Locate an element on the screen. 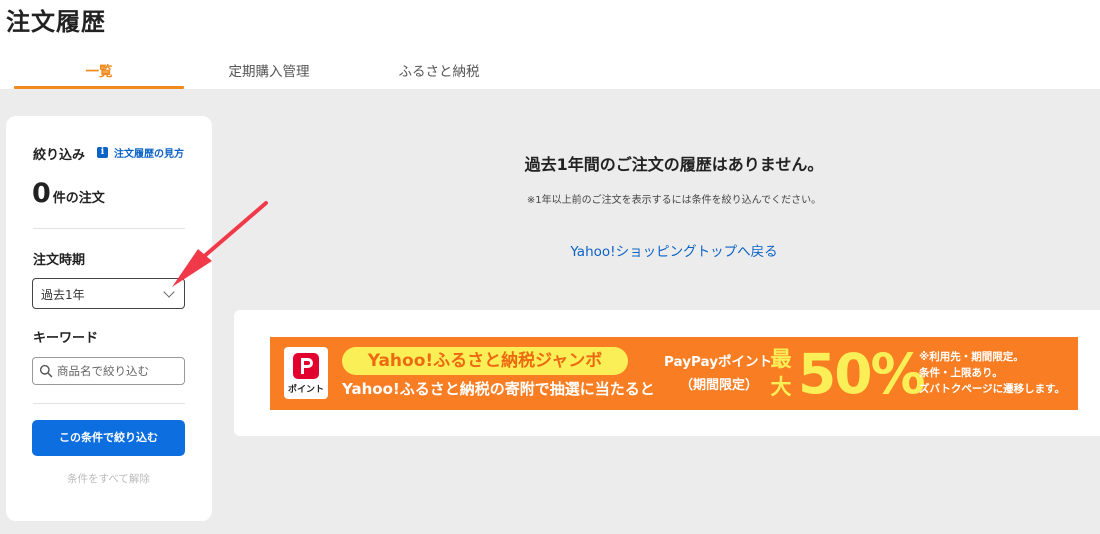 The height and width of the screenshot is (534, 1100). banner-subline: Yahoo!ふるさと納税の寄附で抽選に当たると is located at coordinates (498, 389).